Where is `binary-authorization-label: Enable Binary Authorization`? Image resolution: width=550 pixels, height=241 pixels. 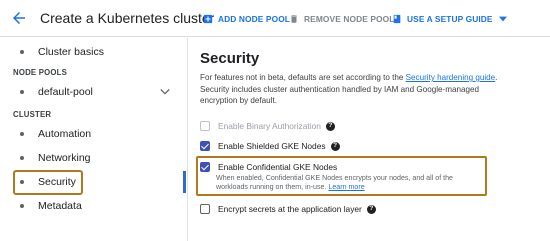 binary-authorization-label: Enable Binary Authorization is located at coordinates (269, 126).